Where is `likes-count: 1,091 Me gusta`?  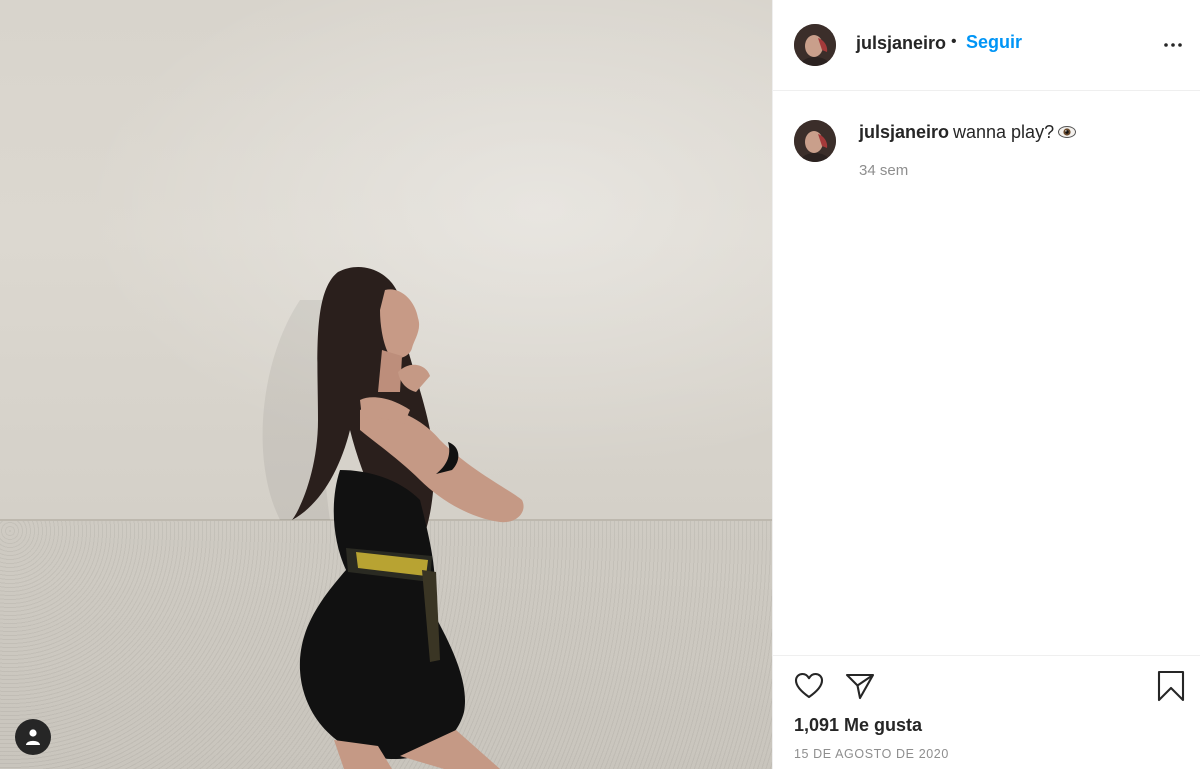
likes-count: 1,091 Me gusta is located at coordinates (858, 725).